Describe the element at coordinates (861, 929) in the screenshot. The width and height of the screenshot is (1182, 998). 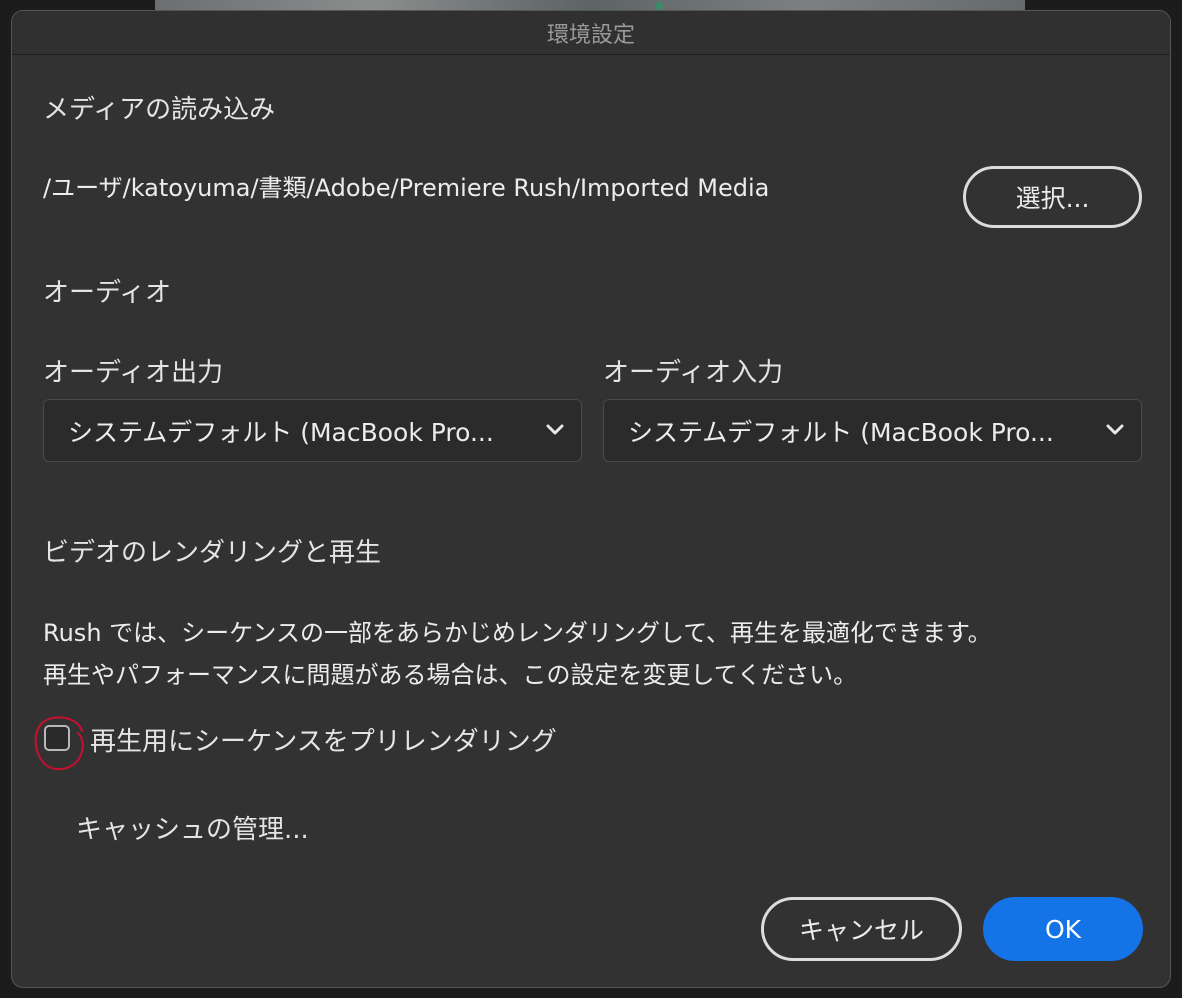
I see `cancel-button: キャンセル` at that location.